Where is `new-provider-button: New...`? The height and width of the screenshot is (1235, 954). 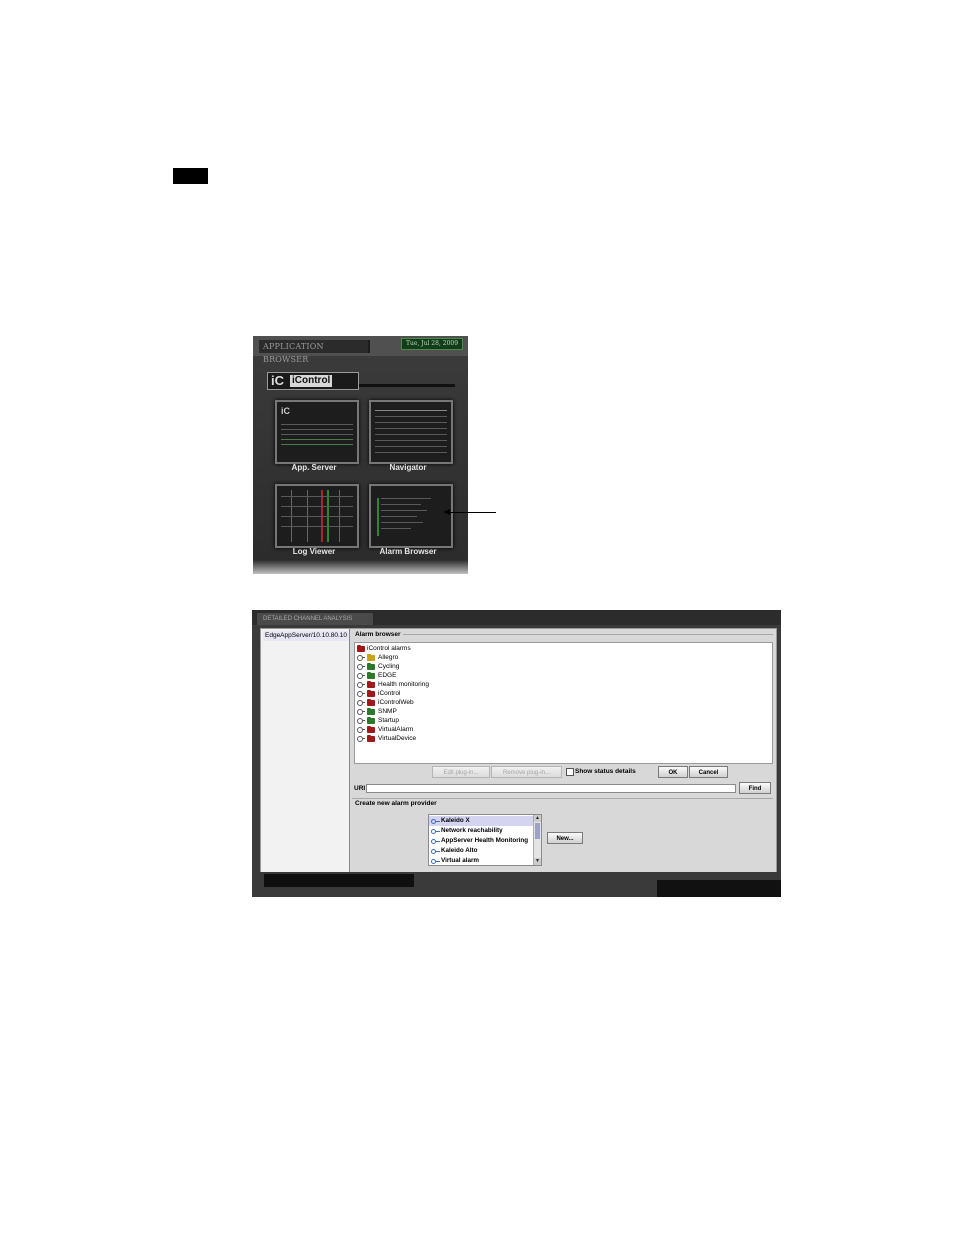
new-provider-button: New... is located at coordinates (565, 838).